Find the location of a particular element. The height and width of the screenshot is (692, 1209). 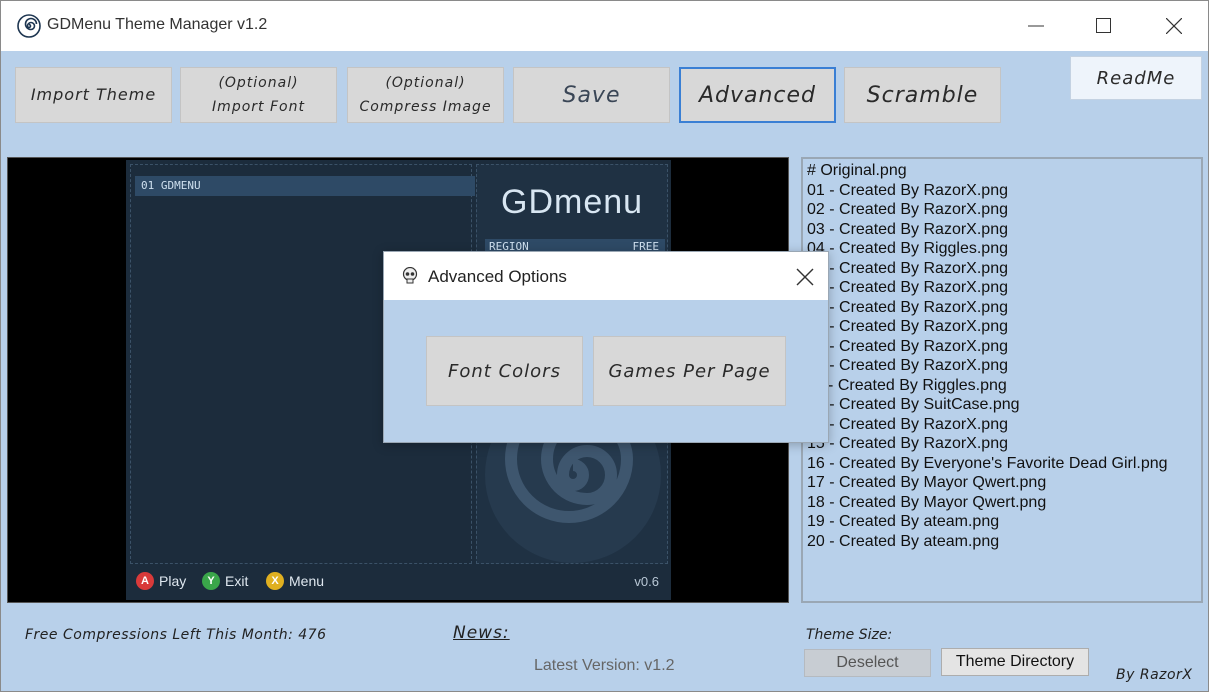

font-colors-label: Font Colors is located at coordinates (504, 371).